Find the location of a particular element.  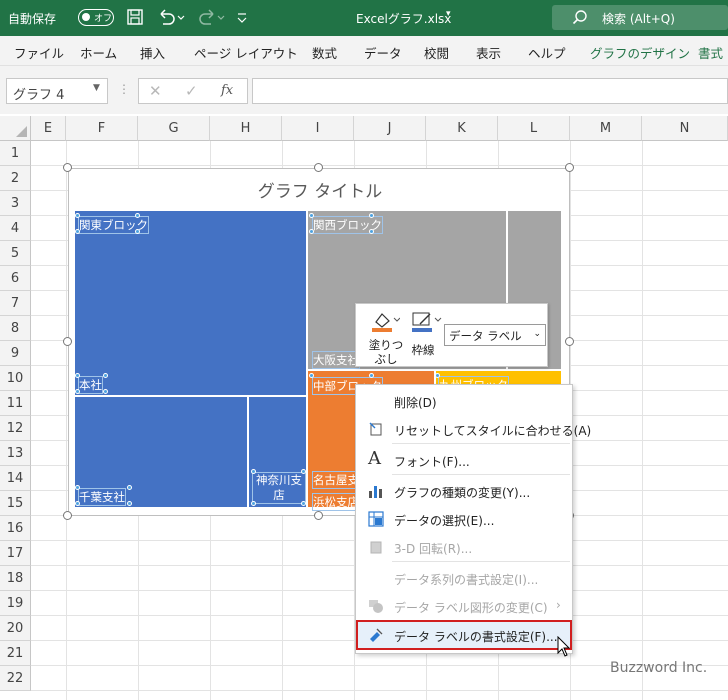

tab-formulas: 数式 is located at coordinates (324, 52).